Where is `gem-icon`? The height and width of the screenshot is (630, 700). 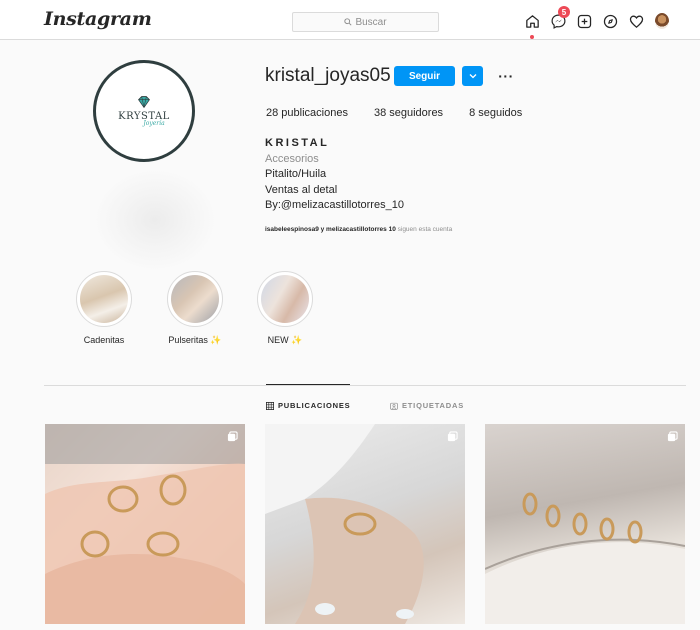
gem-icon is located at coordinates (144, 102).